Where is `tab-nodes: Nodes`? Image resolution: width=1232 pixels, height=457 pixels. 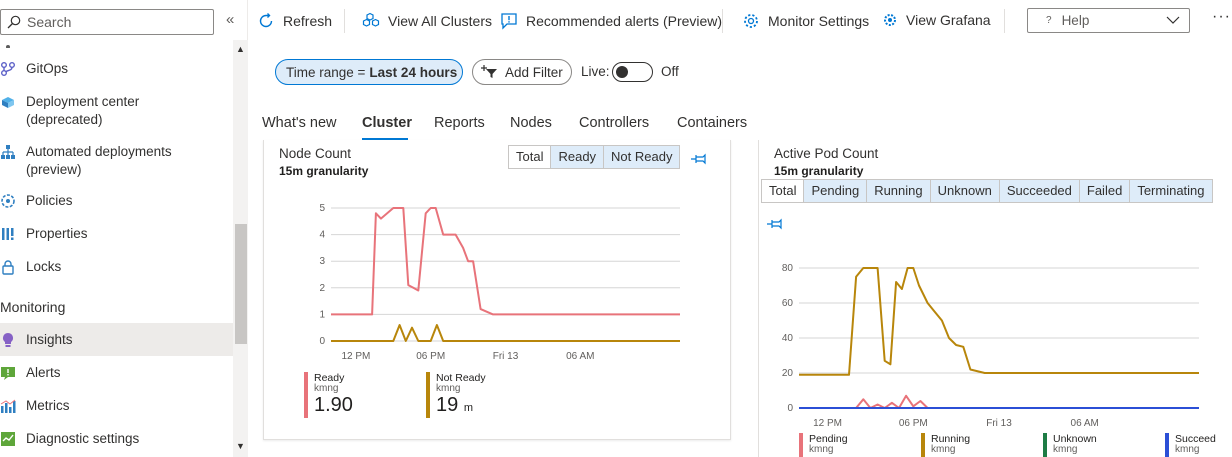
tab-nodes: Nodes is located at coordinates (531, 123).